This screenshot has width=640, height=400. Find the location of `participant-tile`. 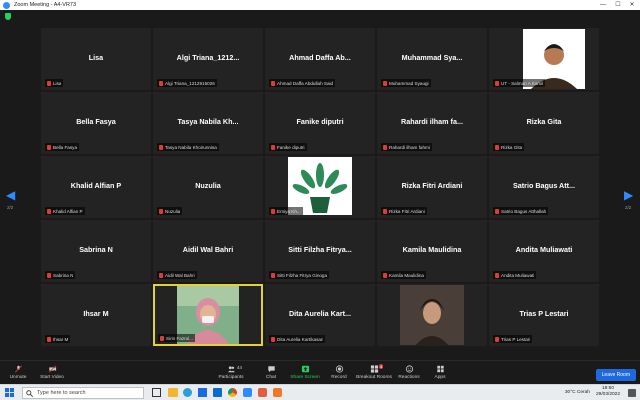

participant-tile is located at coordinates (432, 315).